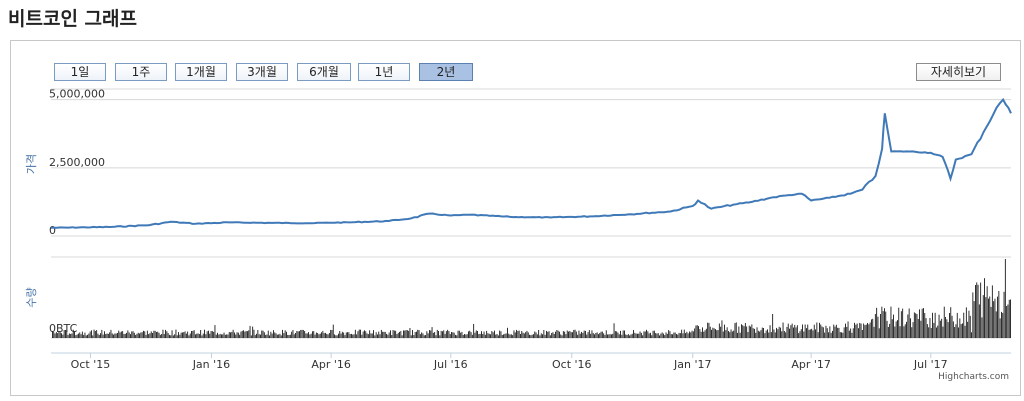 This screenshot has height=401, width=1024. I want to click on range-button-2y: 2년, so click(446, 72).